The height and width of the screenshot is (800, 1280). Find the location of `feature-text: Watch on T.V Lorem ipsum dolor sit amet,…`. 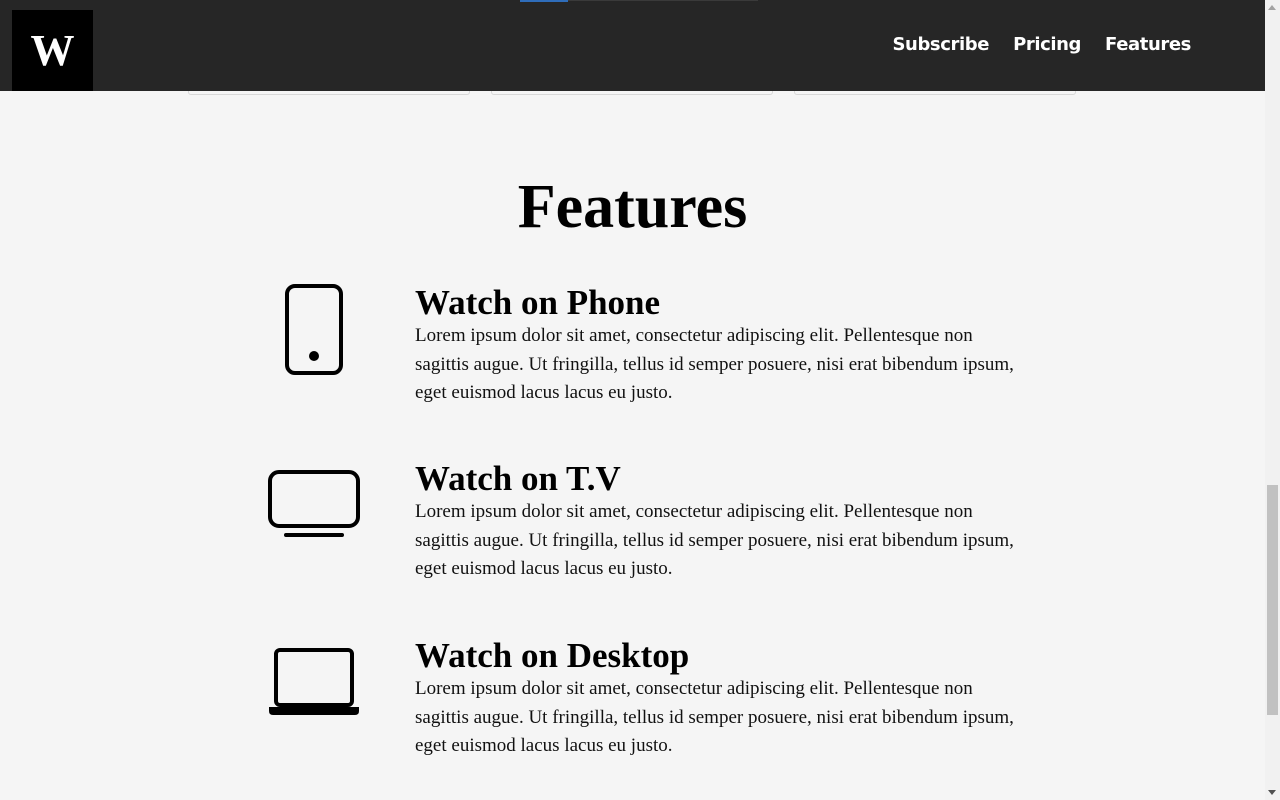

feature-text: Watch on T.V Lorem ipsum dolor sit amet,… is located at coordinates (717, 522).